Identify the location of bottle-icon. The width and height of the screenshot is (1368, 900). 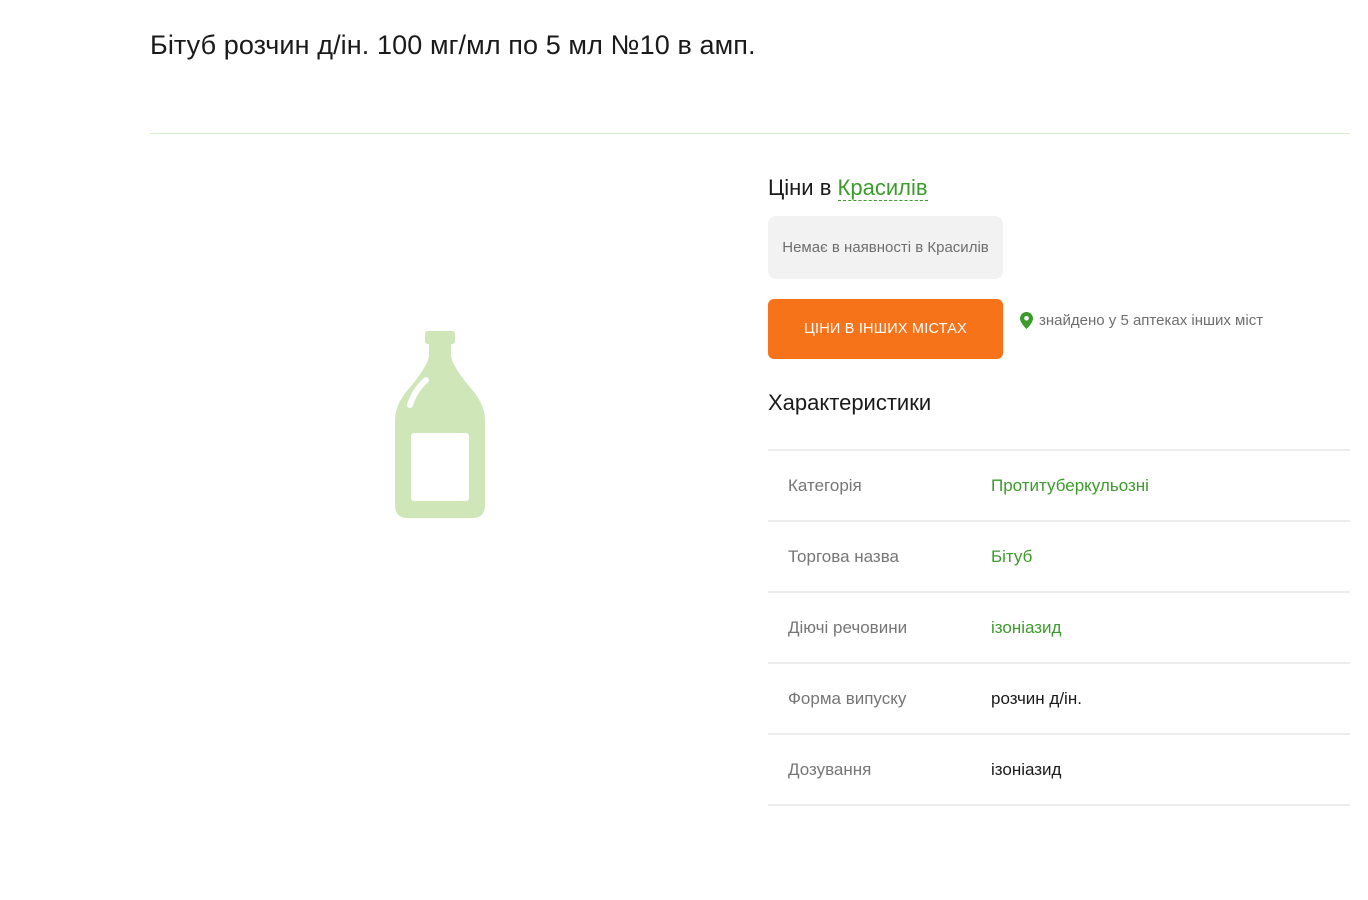
(440, 424).